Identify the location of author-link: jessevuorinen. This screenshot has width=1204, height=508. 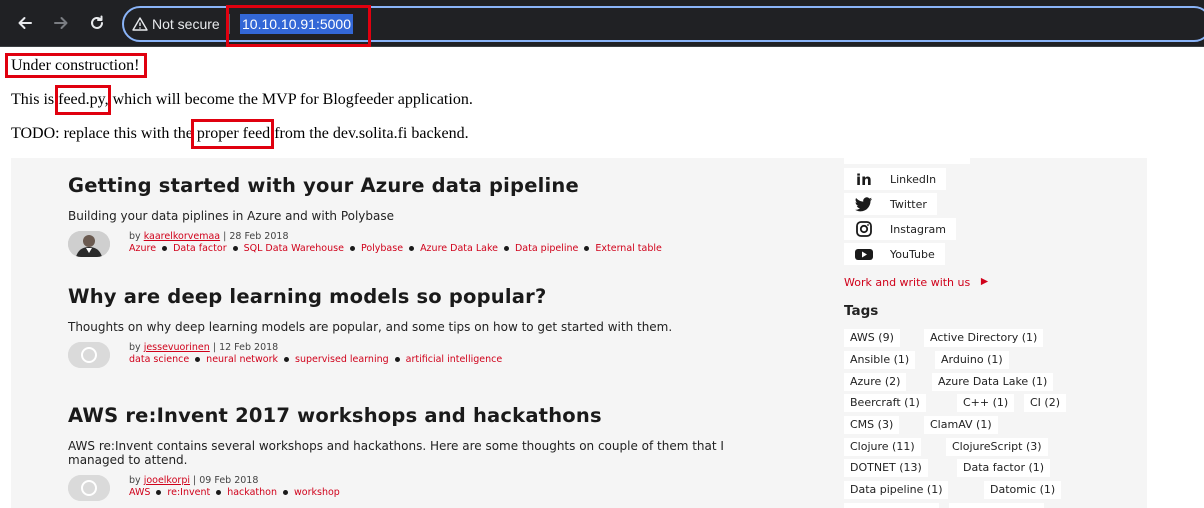
(177, 347).